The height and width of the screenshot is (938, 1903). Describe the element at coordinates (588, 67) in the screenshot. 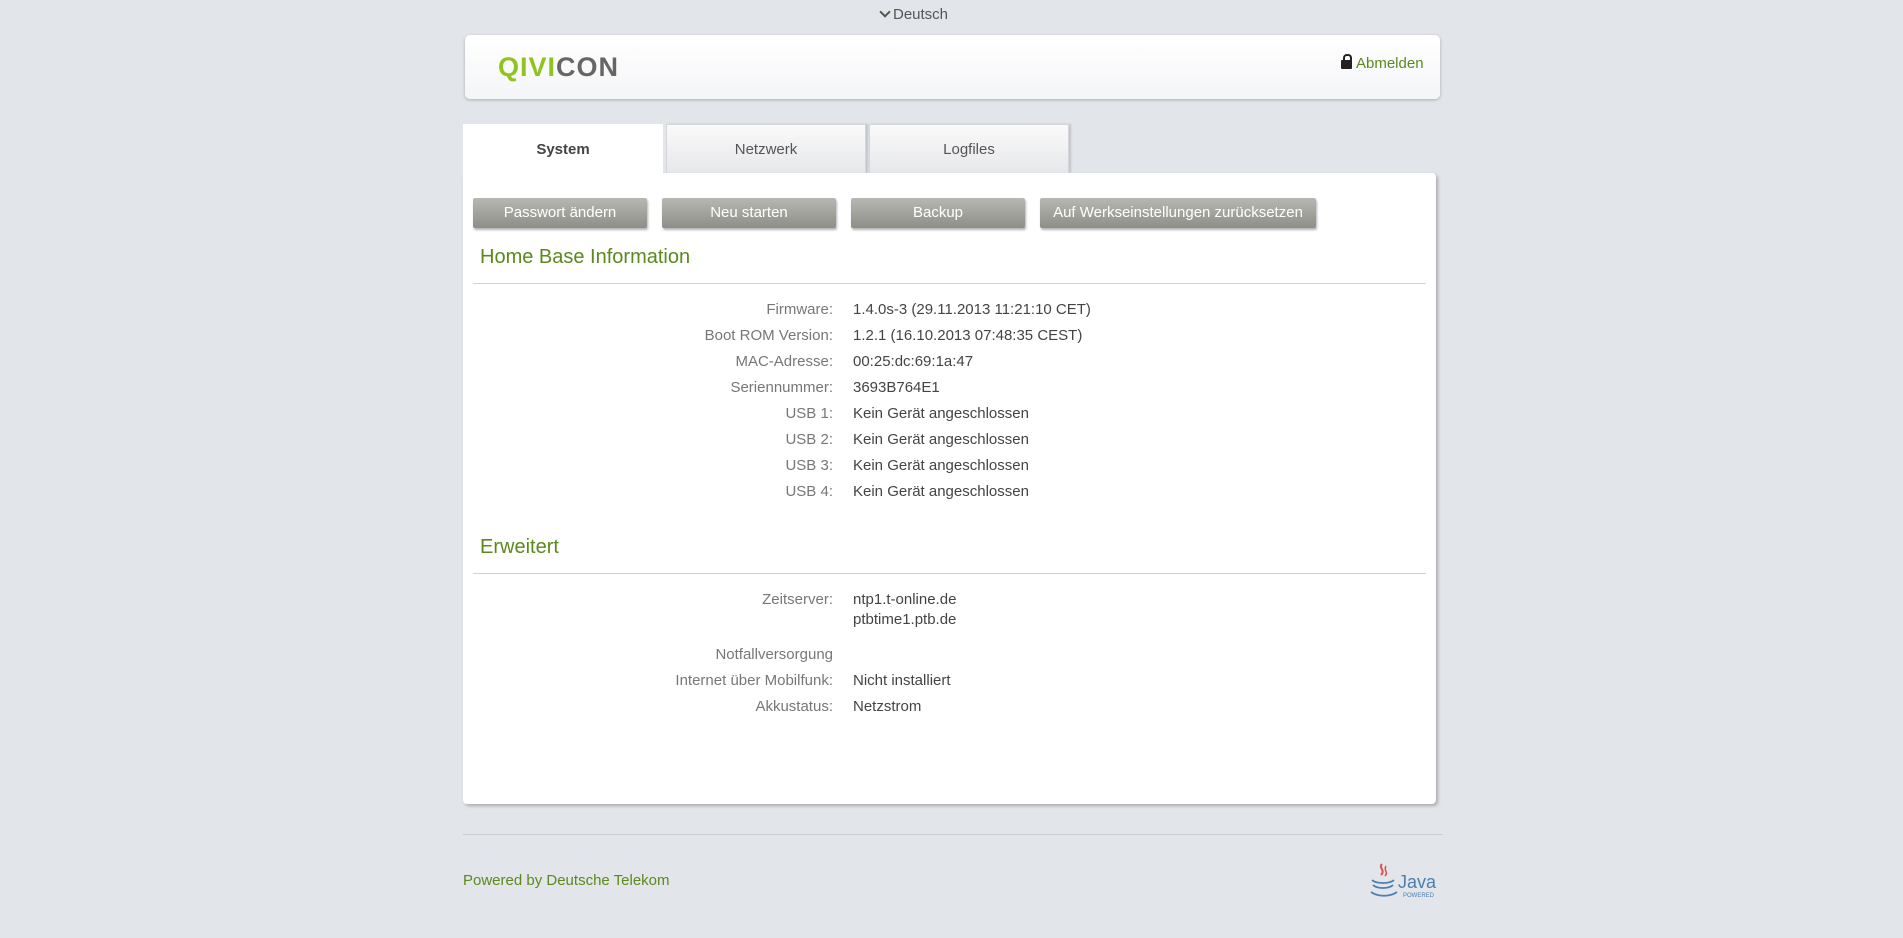

I see `logo-rest: CON` at that location.